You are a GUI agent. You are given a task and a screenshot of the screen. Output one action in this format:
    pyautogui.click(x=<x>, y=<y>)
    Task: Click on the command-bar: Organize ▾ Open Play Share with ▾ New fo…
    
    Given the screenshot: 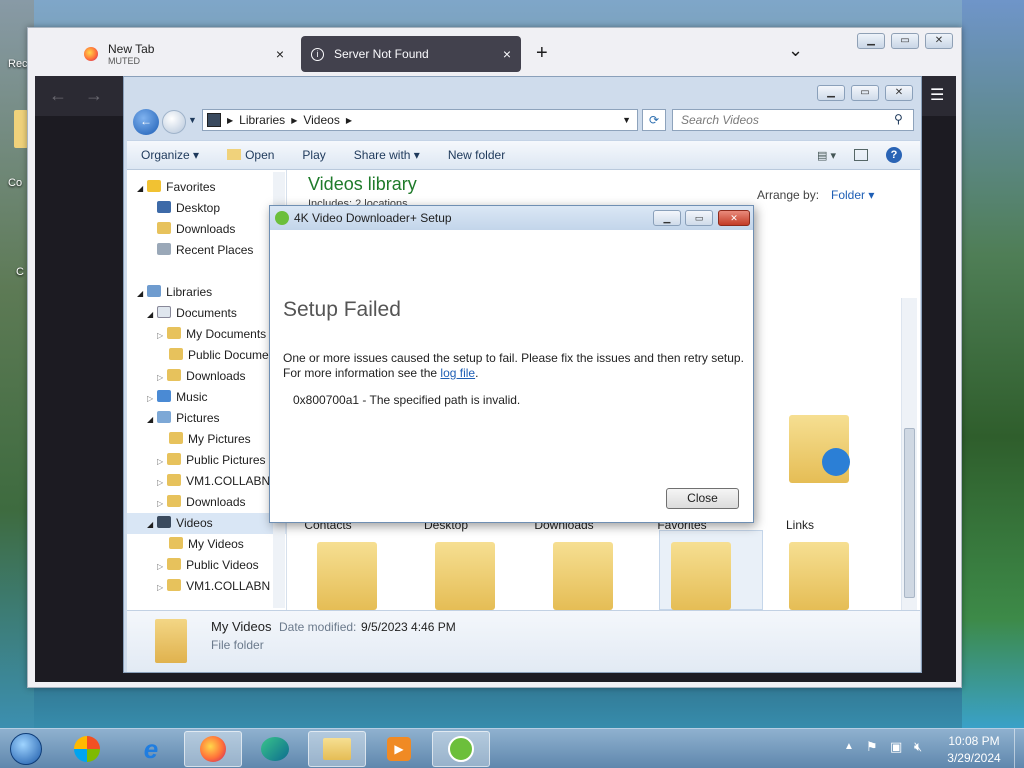 What is the action you would take?
    pyautogui.click(x=523, y=155)
    